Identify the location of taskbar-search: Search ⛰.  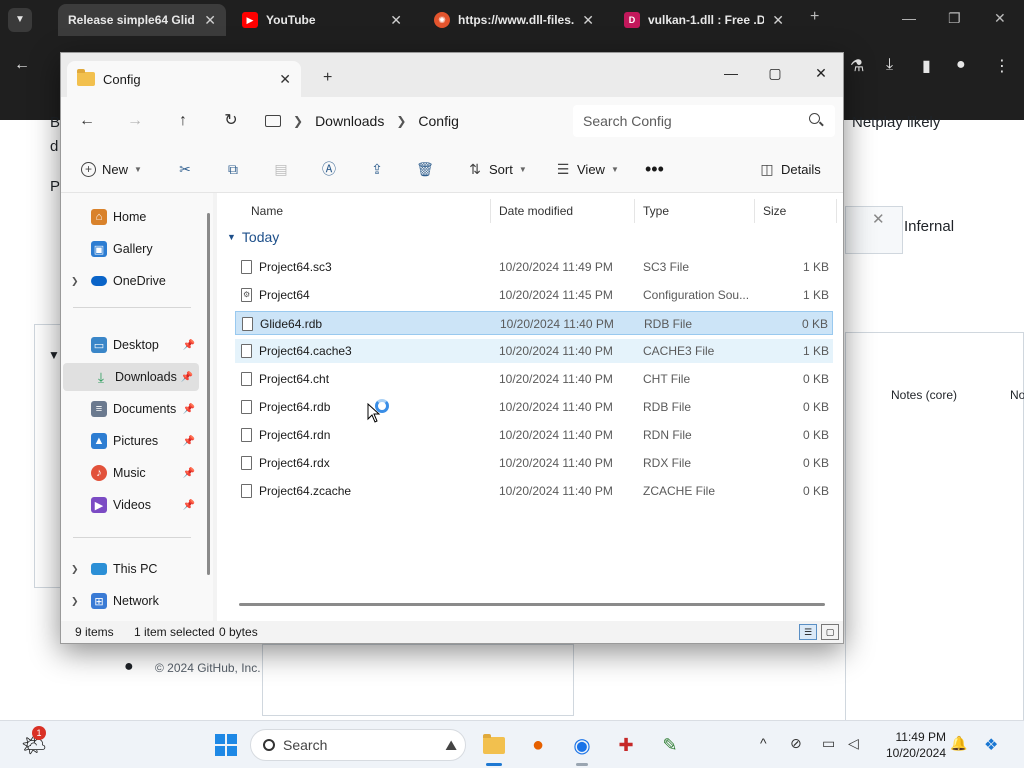
(358, 745).